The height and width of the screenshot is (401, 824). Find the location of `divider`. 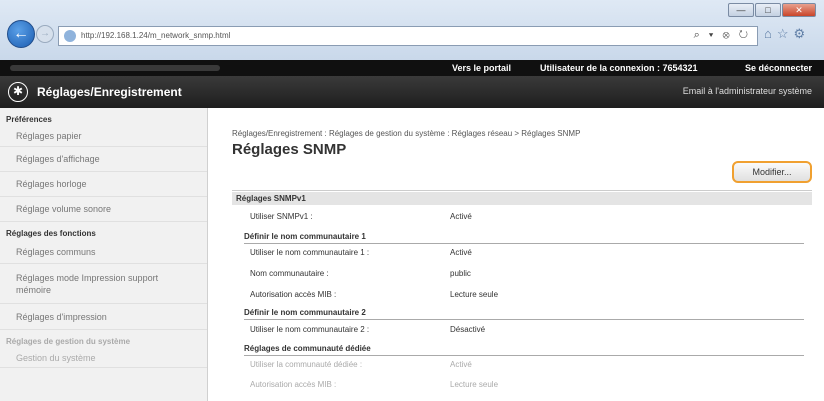

divider is located at coordinates (522, 190).